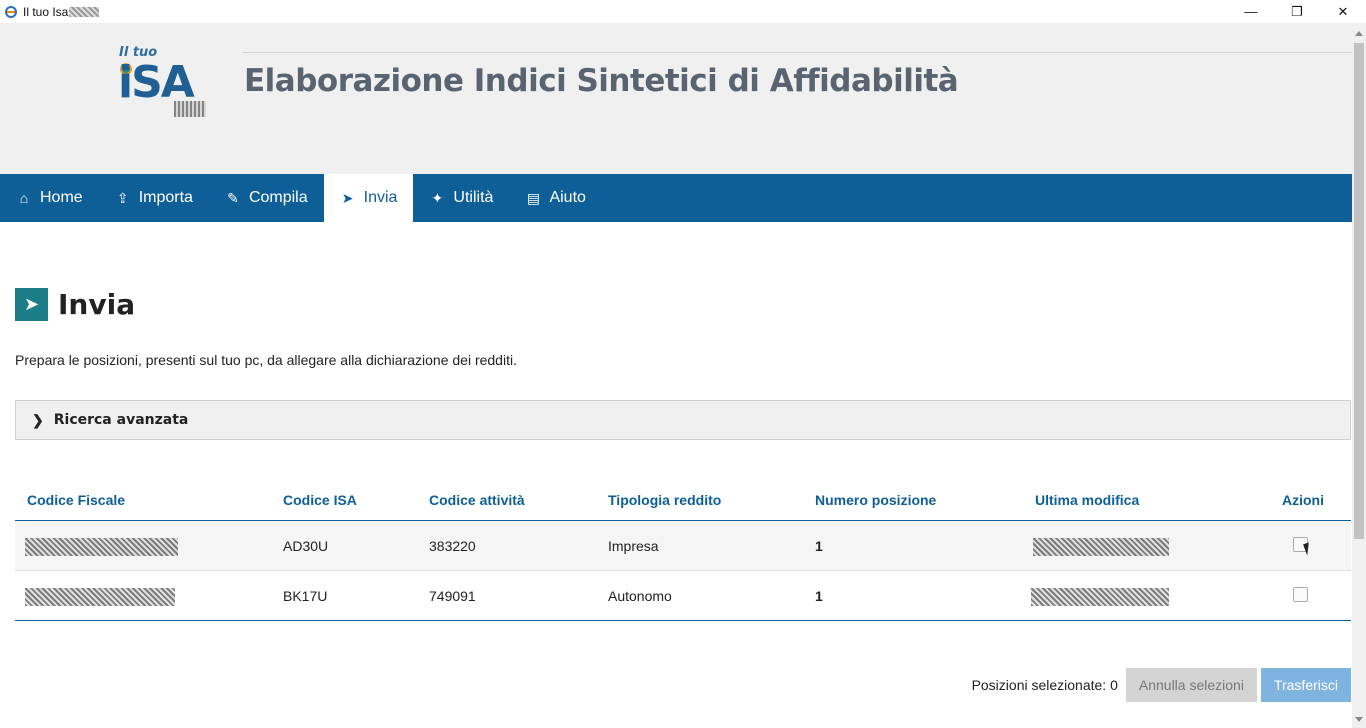 This screenshot has width=1366, height=728. I want to click on window-controls: — ❐ ✕, so click(1297, 11).